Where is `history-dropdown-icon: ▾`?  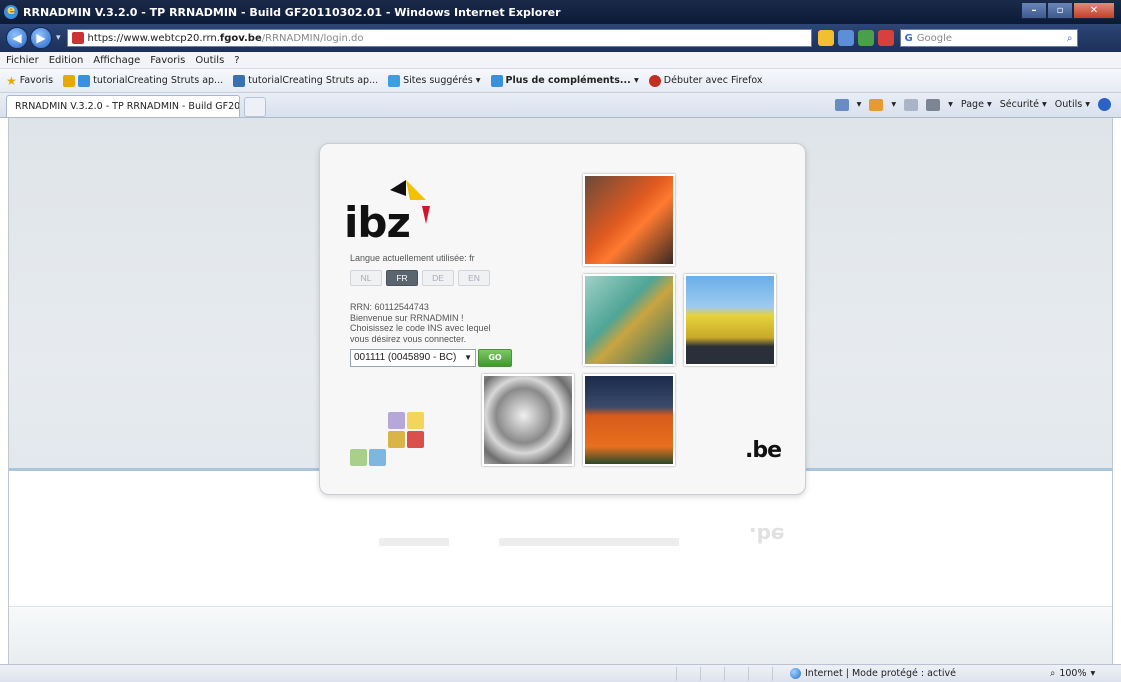
history-dropdown-icon: ▾ is located at coordinates (58, 38).